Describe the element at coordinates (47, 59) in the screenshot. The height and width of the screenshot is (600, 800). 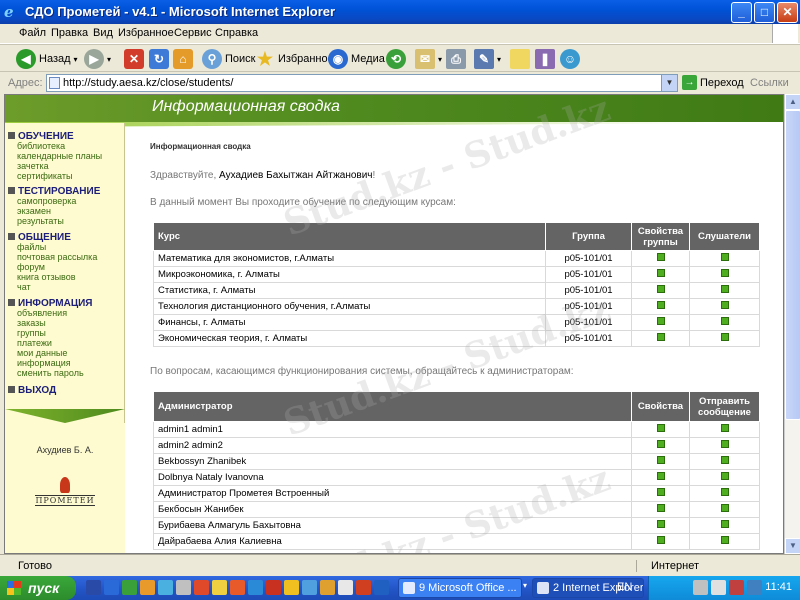
I see `back-button: ◀ Назад ▾` at that location.